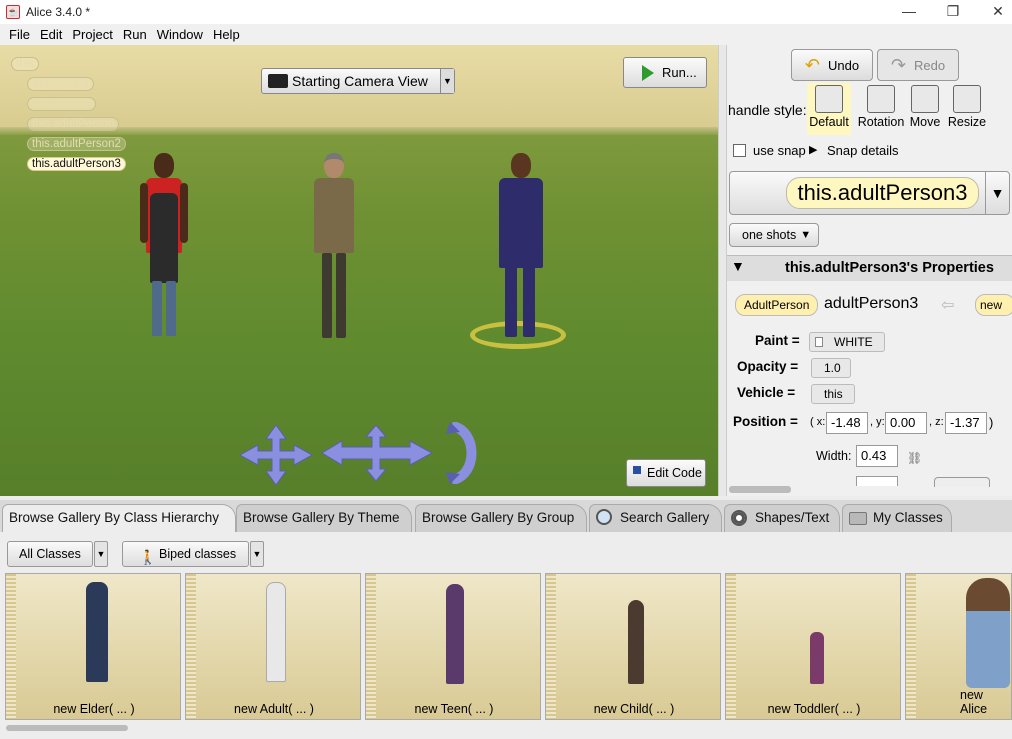 The image size is (1012, 739). I want to click on object-name: adultPerson3, so click(871, 303).